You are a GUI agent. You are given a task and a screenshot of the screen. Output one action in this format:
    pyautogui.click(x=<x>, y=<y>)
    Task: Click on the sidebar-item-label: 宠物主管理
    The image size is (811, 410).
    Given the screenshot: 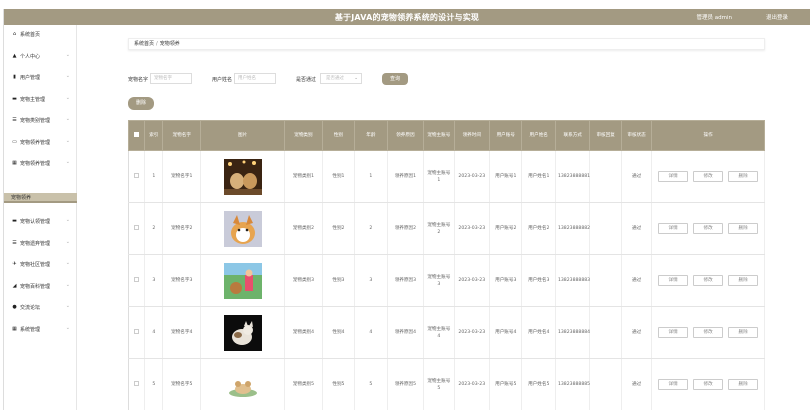 What is the action you would take?
    pyautogui.click(x=33, y=99)
    